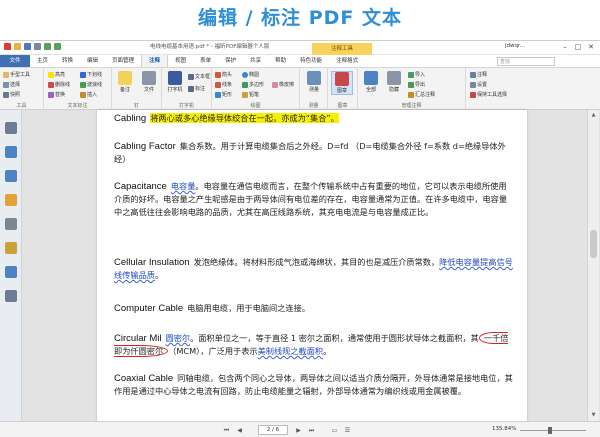 The width and height of the screenshot is (600, 437). What do you see at coordinates (123, 61) in the screenshot?
I see `tab-page-management: 页面管理` at bounding box center [123, 61].